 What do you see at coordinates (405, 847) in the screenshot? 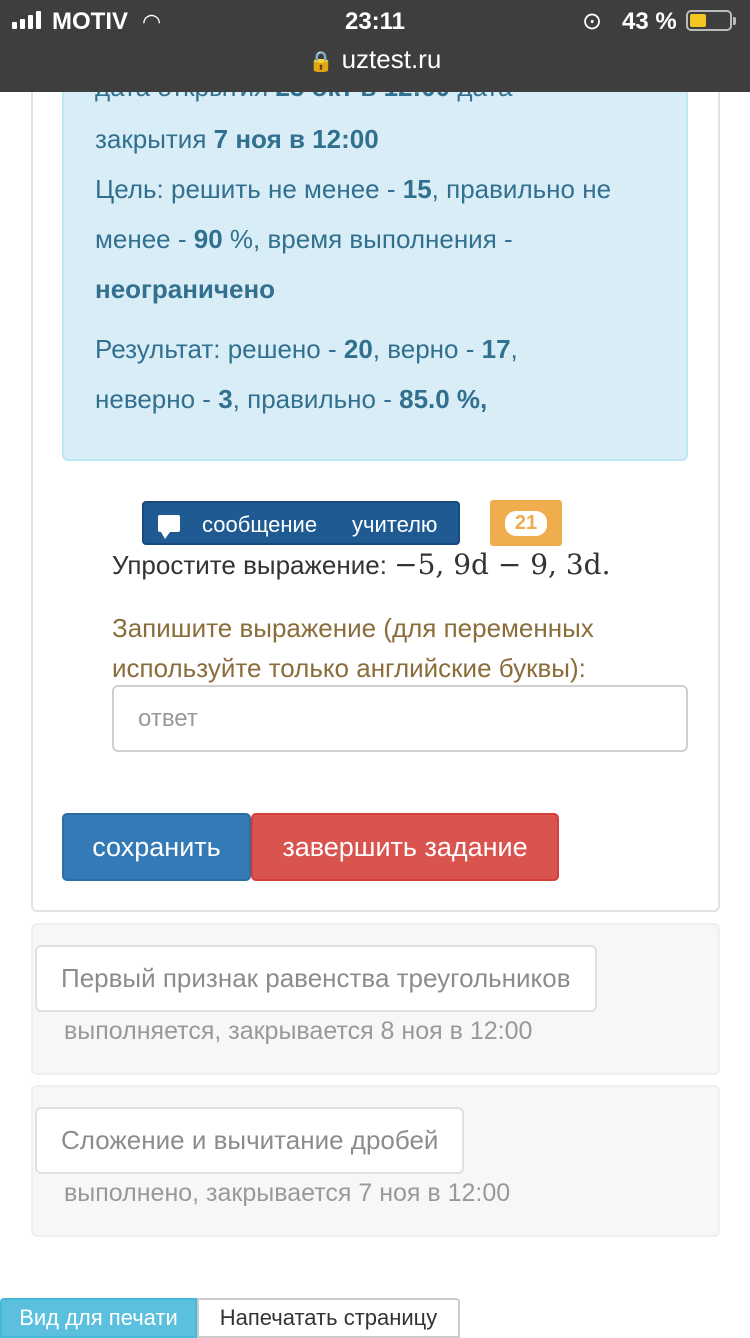
I see `finish-task-button: завершить задание` at bounding box center [405, 847].